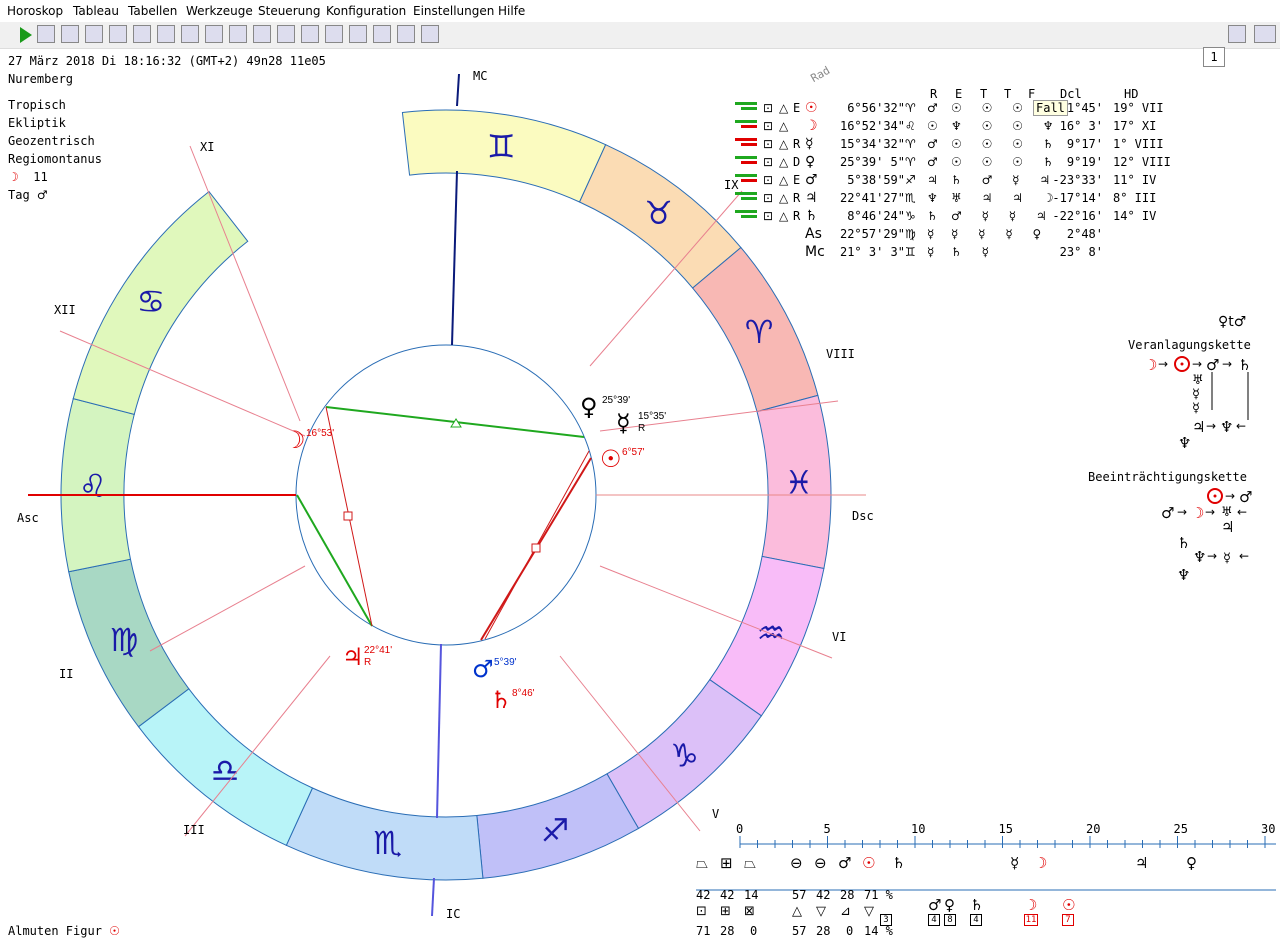  What do you see at coordinates (94, 34) in the screenshot?
I see `wheel-icon` at bounding box center [94, 34].